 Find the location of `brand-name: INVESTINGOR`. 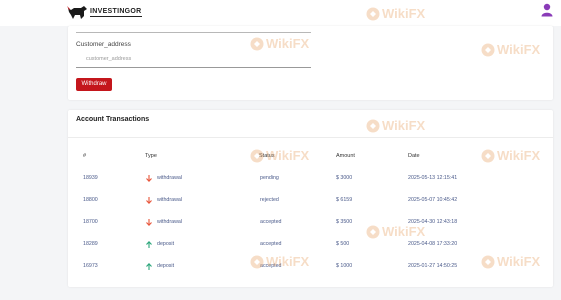

brand-name: INVESTINGOR is located at coordinates (116, 12).